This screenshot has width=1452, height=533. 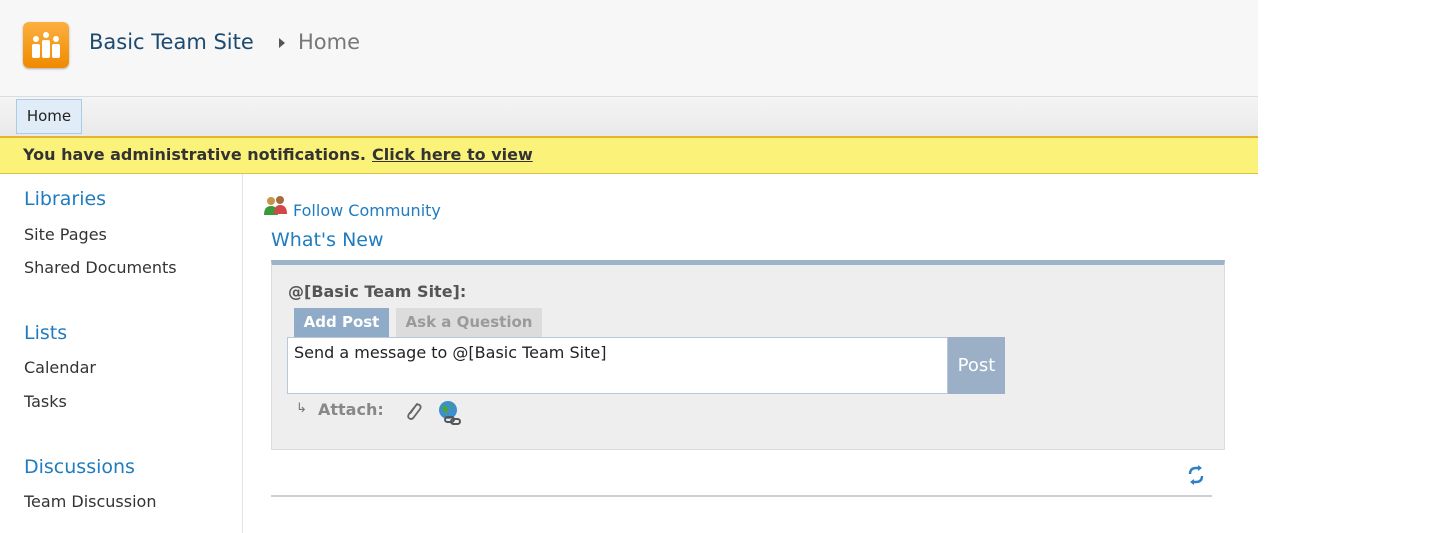 I want to click on follow-community-link: Follow Community, so click(x=367, y=210).